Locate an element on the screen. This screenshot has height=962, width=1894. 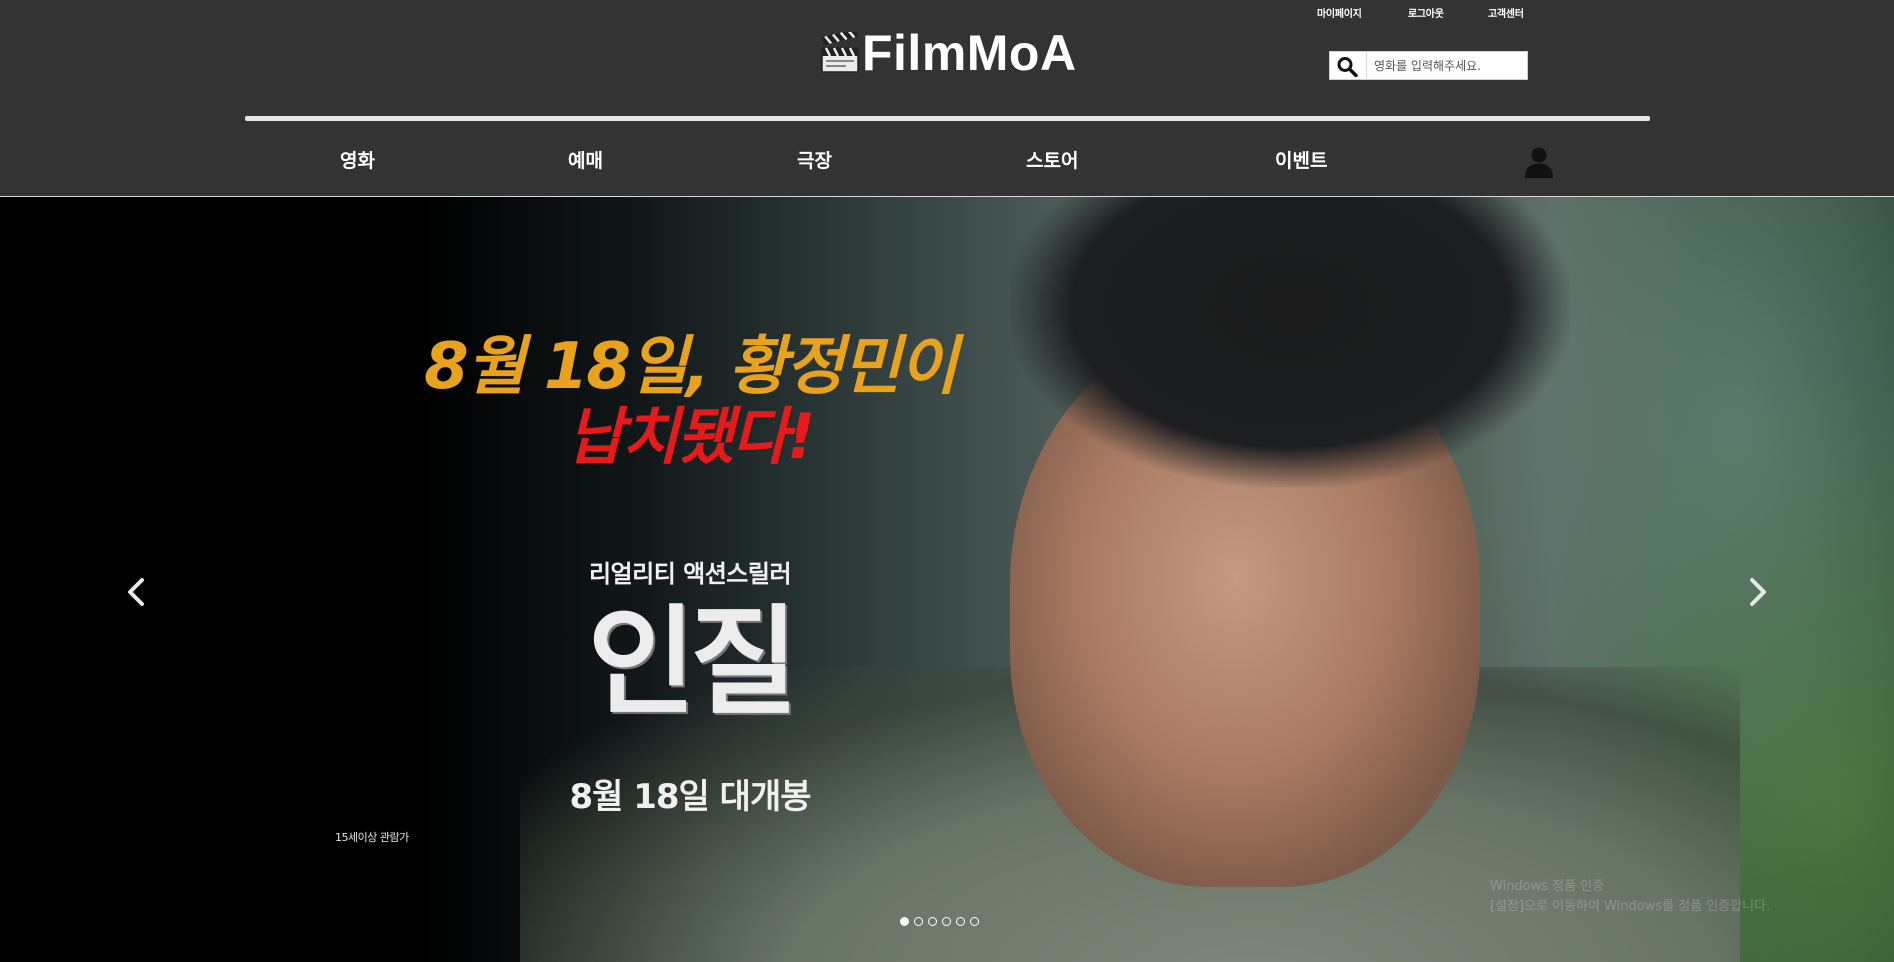
carousel-indicators is located at coordinates (939, 924).